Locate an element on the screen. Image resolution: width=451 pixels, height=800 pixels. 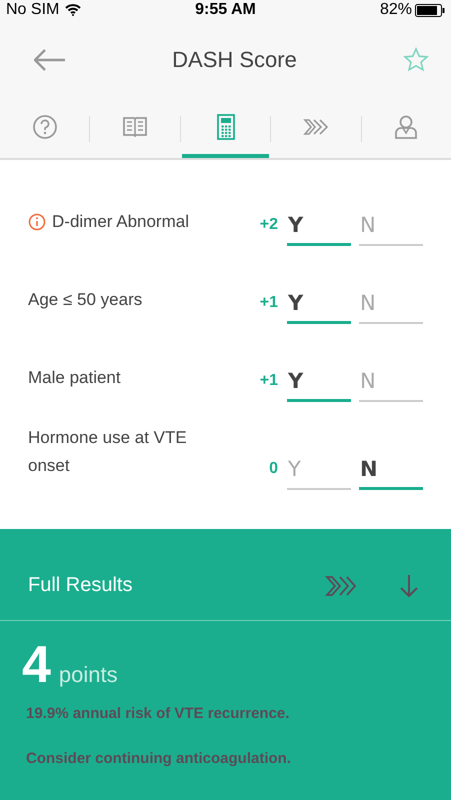
score-value: 4 is located at coordinates (36, 665).